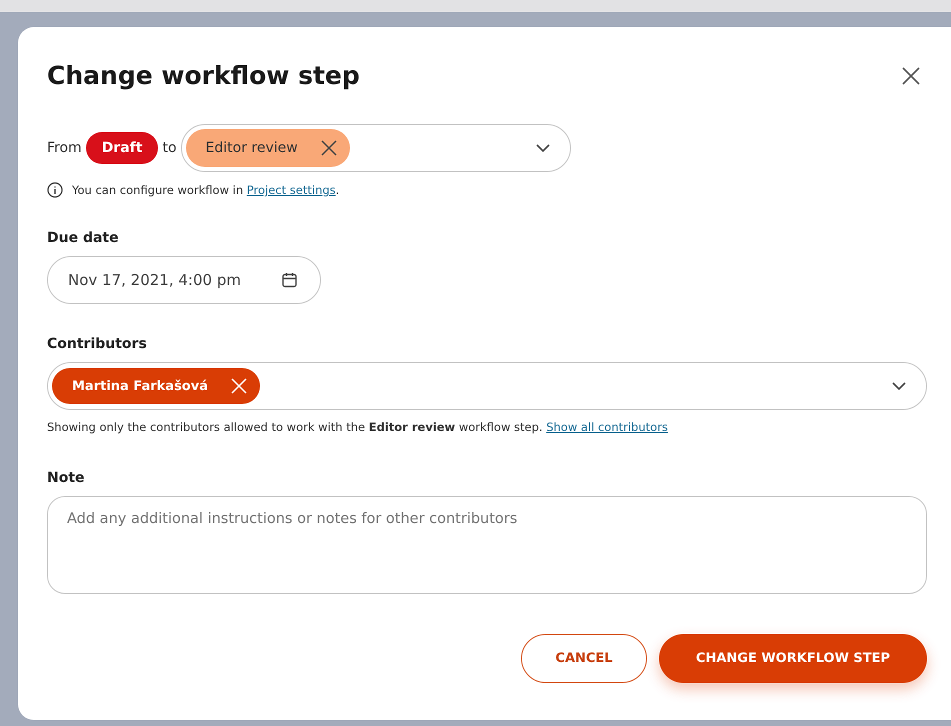  Describe the element at coordinates (83, 238) in the screenshot. I see `field-label: Due date` at that location.